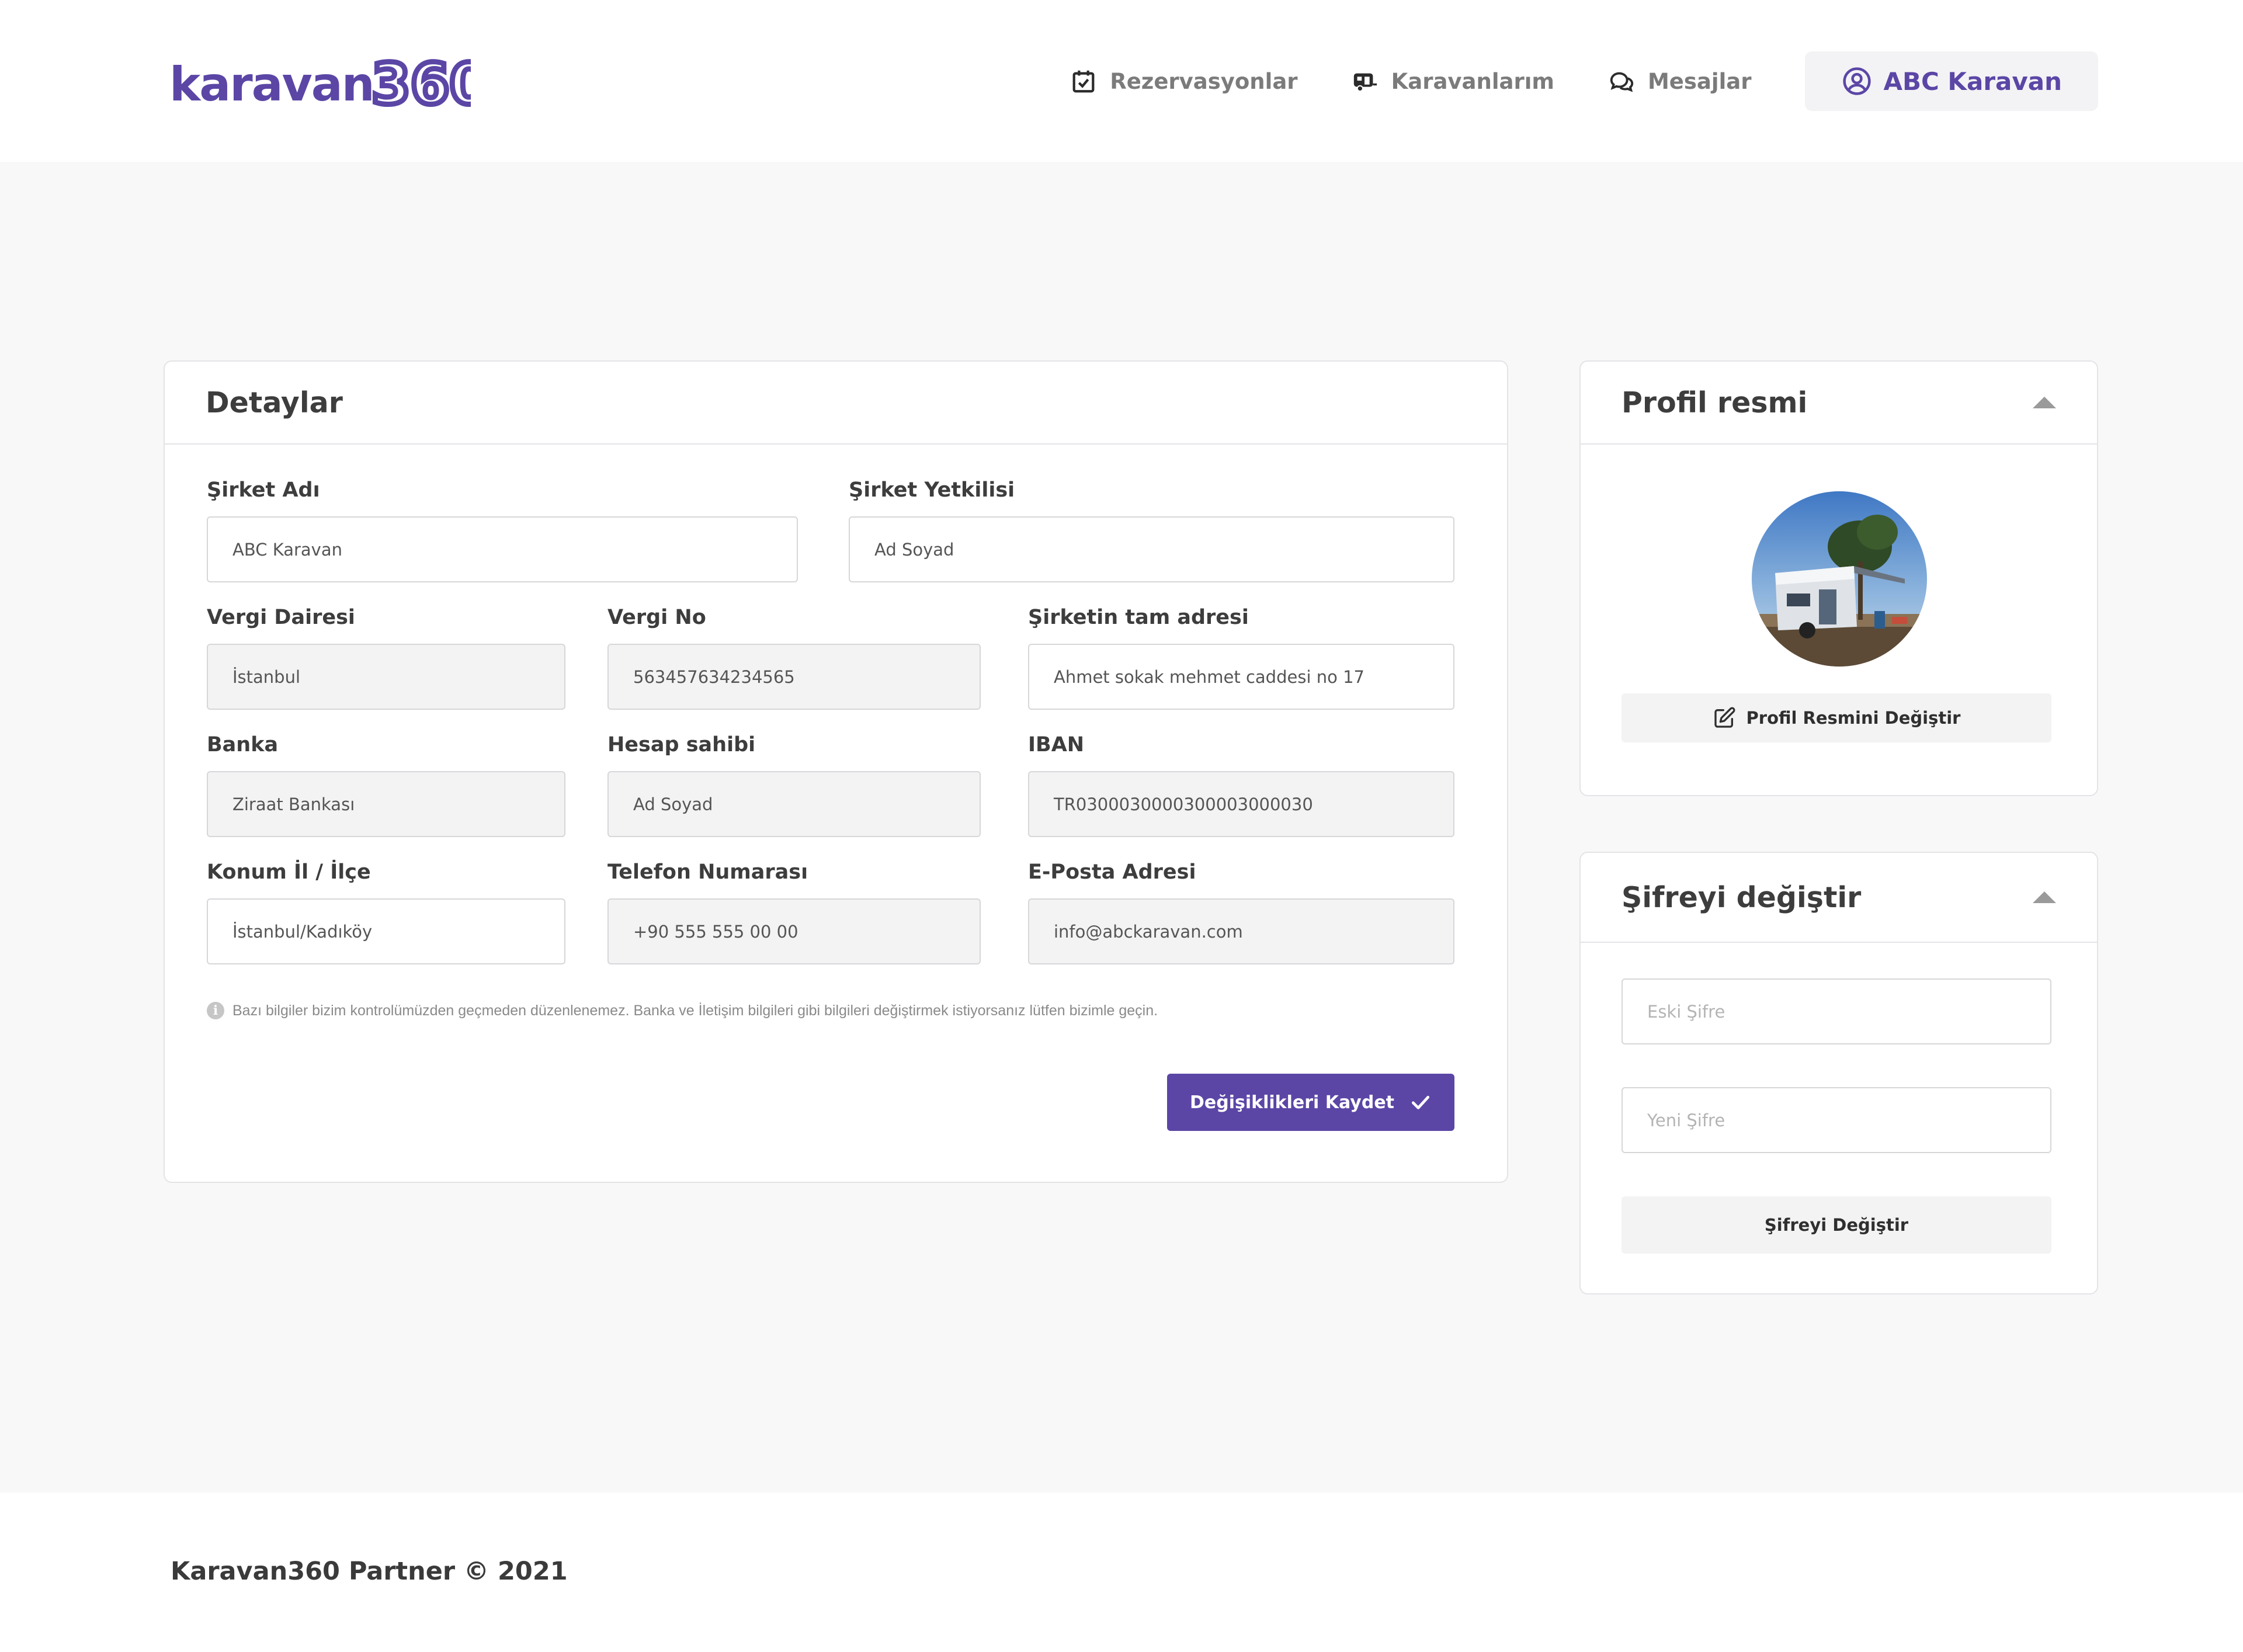 This screenshot has width=2243, height=1652. What do you see at coordinates (1838, 1073) in the screenshot?
I see `change-password-card: Şifreyi değiştir Şifreyi Değiştir` at bounding box center [1838, 1073].